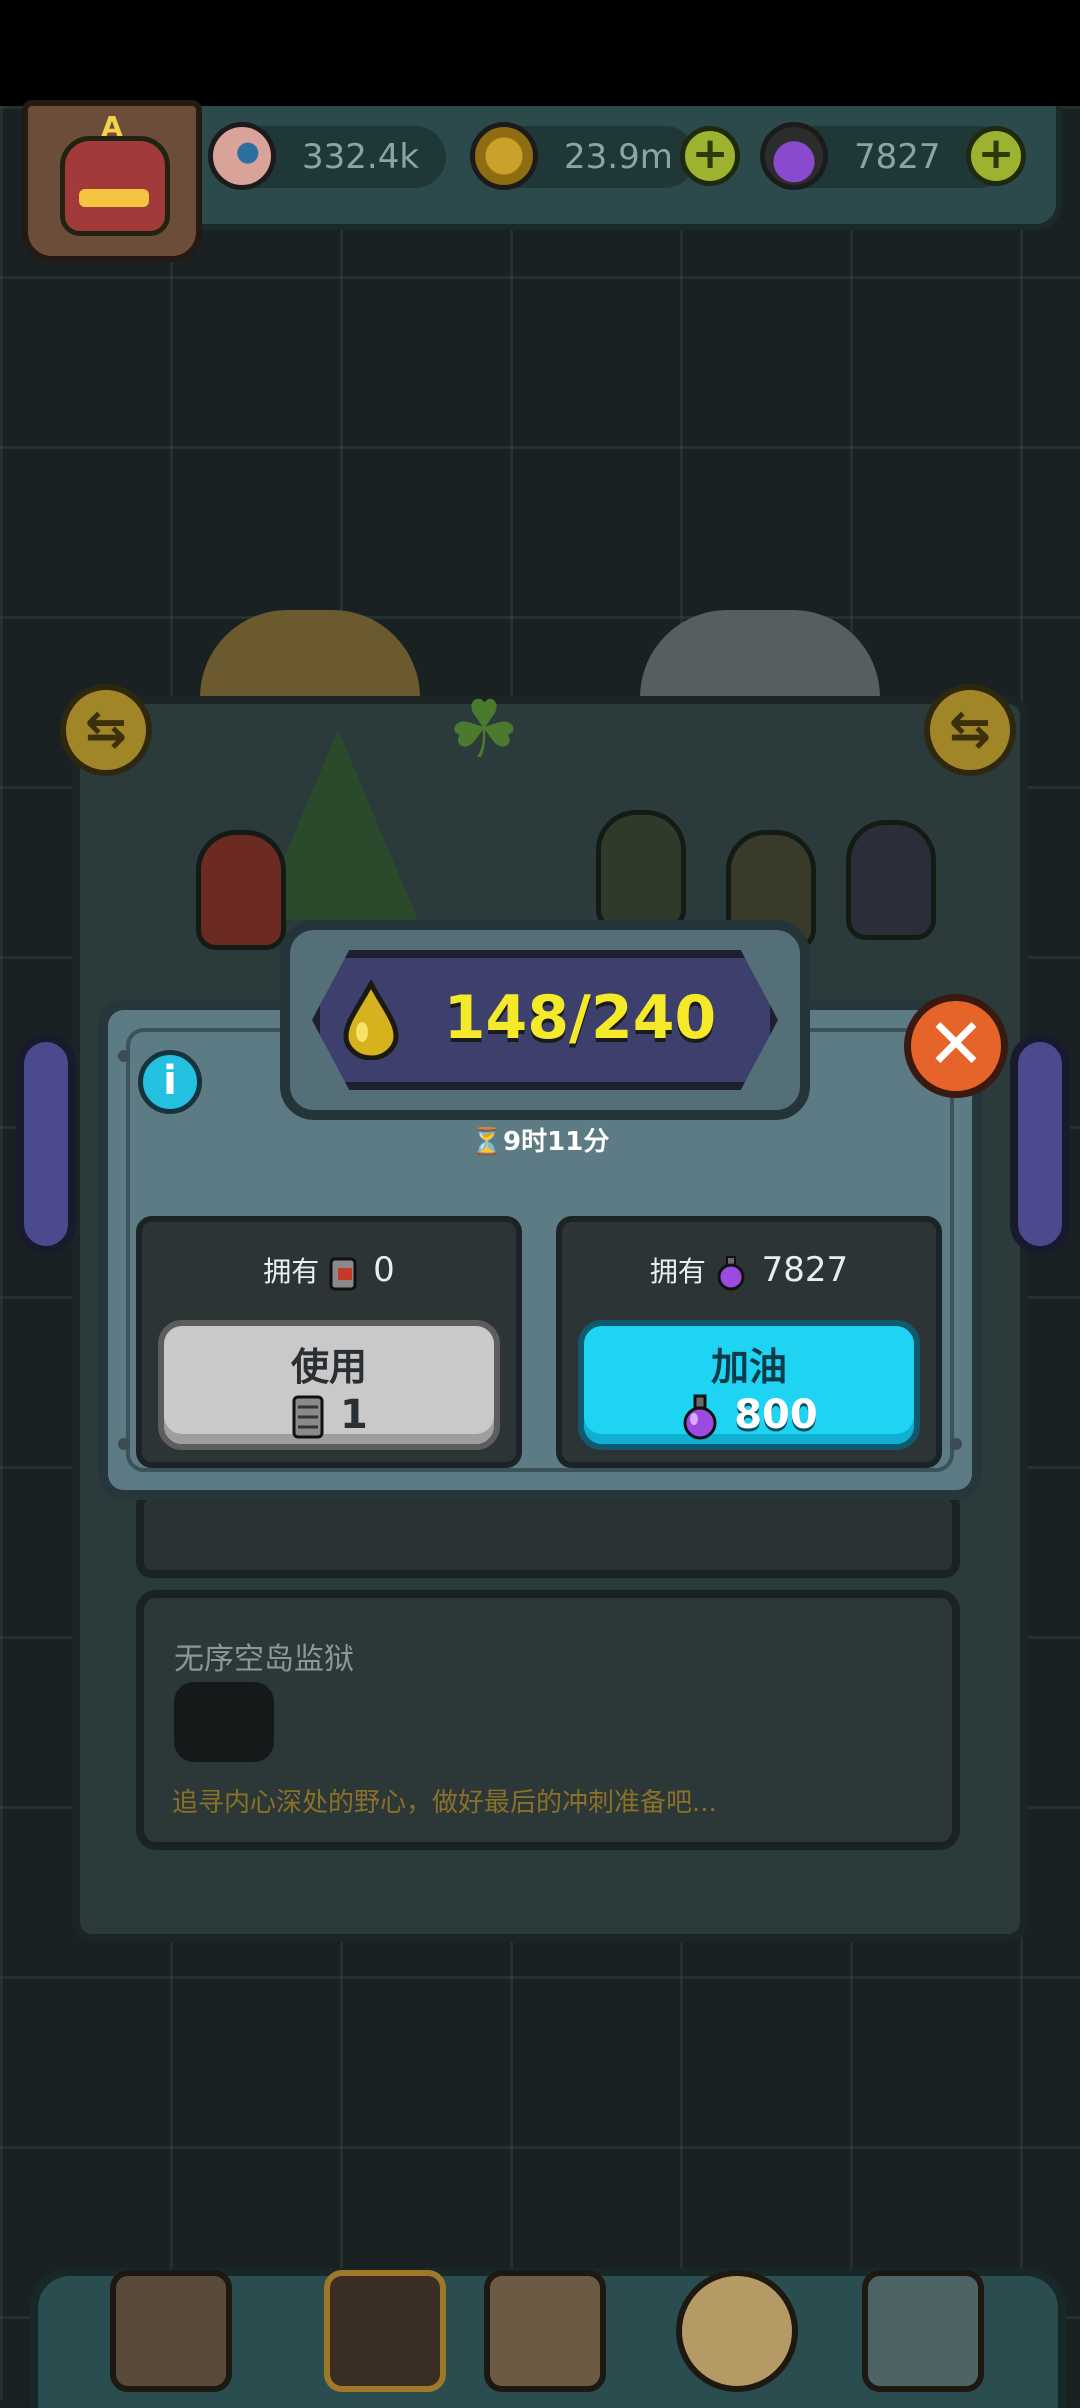 This screenshot has height=2408, width=1080. Describe the element at coordinates (106, 730) in the screenshot. I see `swap-left-button: ⇆` at that location.